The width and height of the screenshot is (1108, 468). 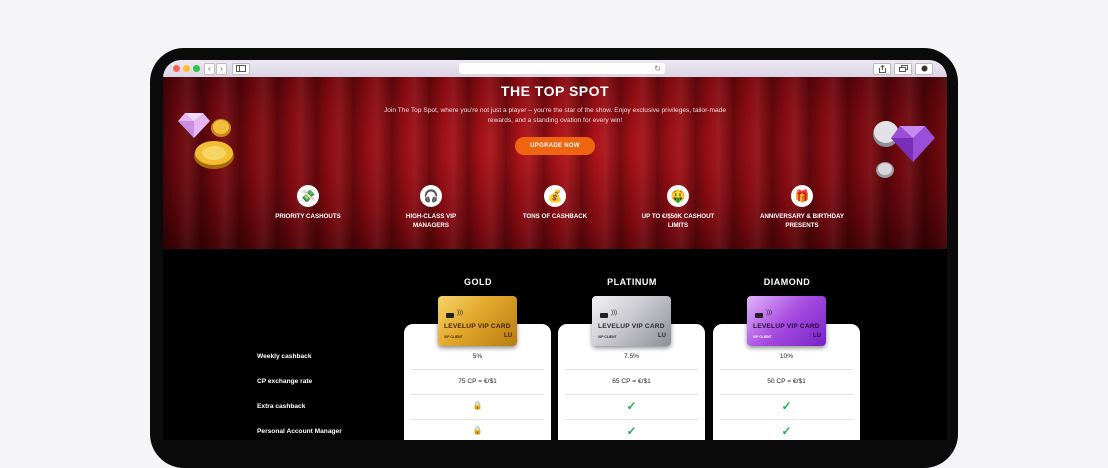 What do you see at coordinates (241, 69) in the screenshot?
I see `sidebar-toggle-icon` at bounding box center [241, 69].